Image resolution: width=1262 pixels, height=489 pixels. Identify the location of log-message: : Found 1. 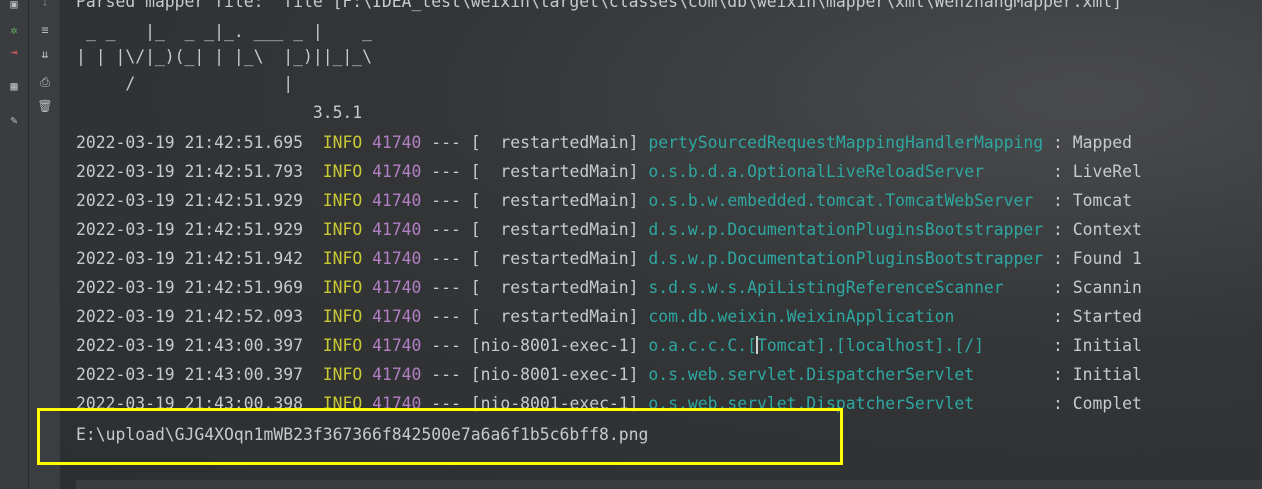
(1097, 258).